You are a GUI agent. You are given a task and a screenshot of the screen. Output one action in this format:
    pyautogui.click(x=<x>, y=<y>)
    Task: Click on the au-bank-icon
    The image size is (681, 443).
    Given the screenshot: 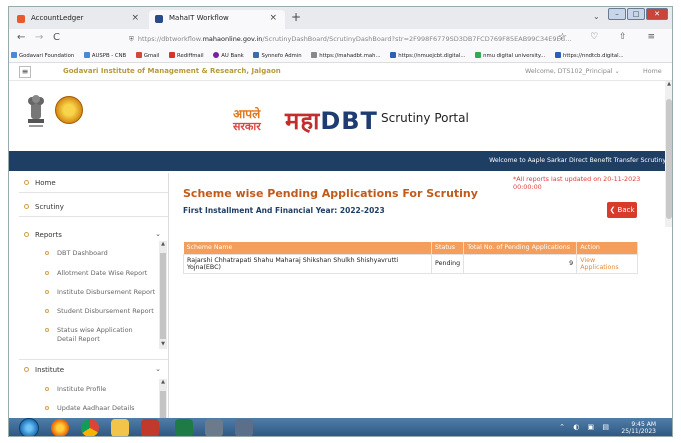 What is the action you would take?
    pyautogui.click(x=216, y=55)
    